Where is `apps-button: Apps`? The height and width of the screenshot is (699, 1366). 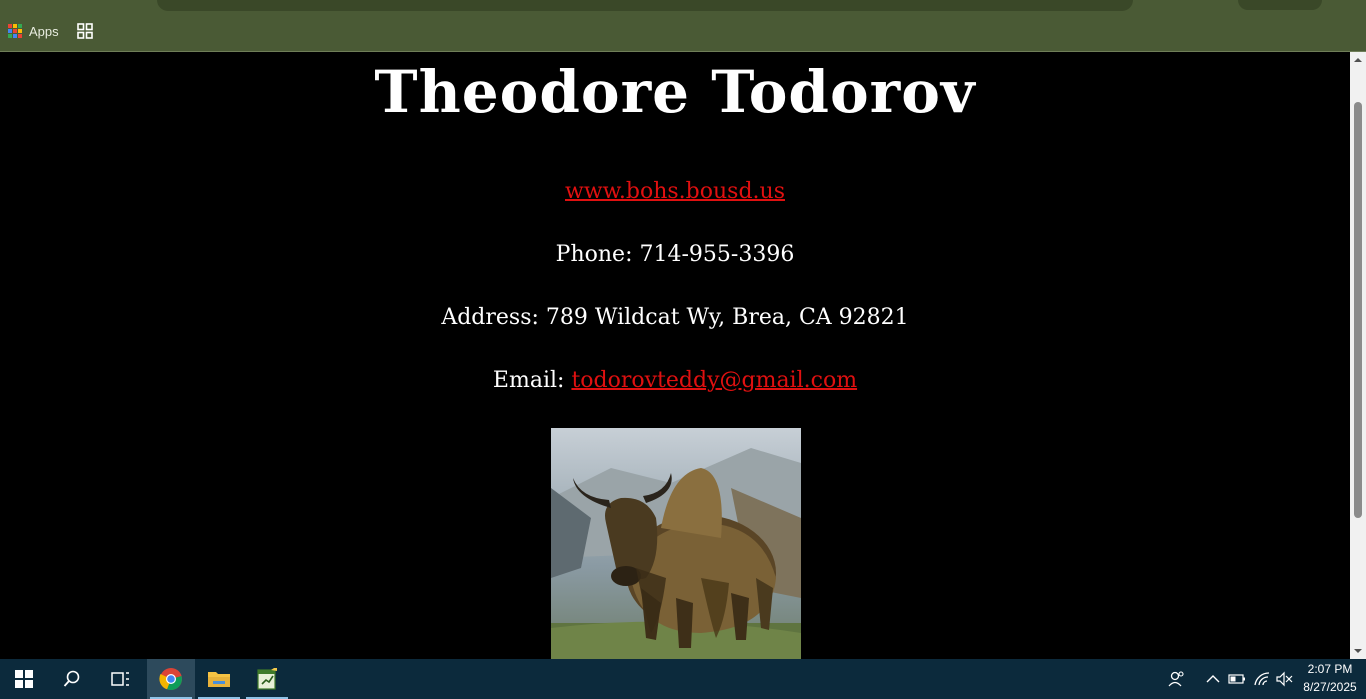
apps-button: Apps is located at coordinates (33, 31).